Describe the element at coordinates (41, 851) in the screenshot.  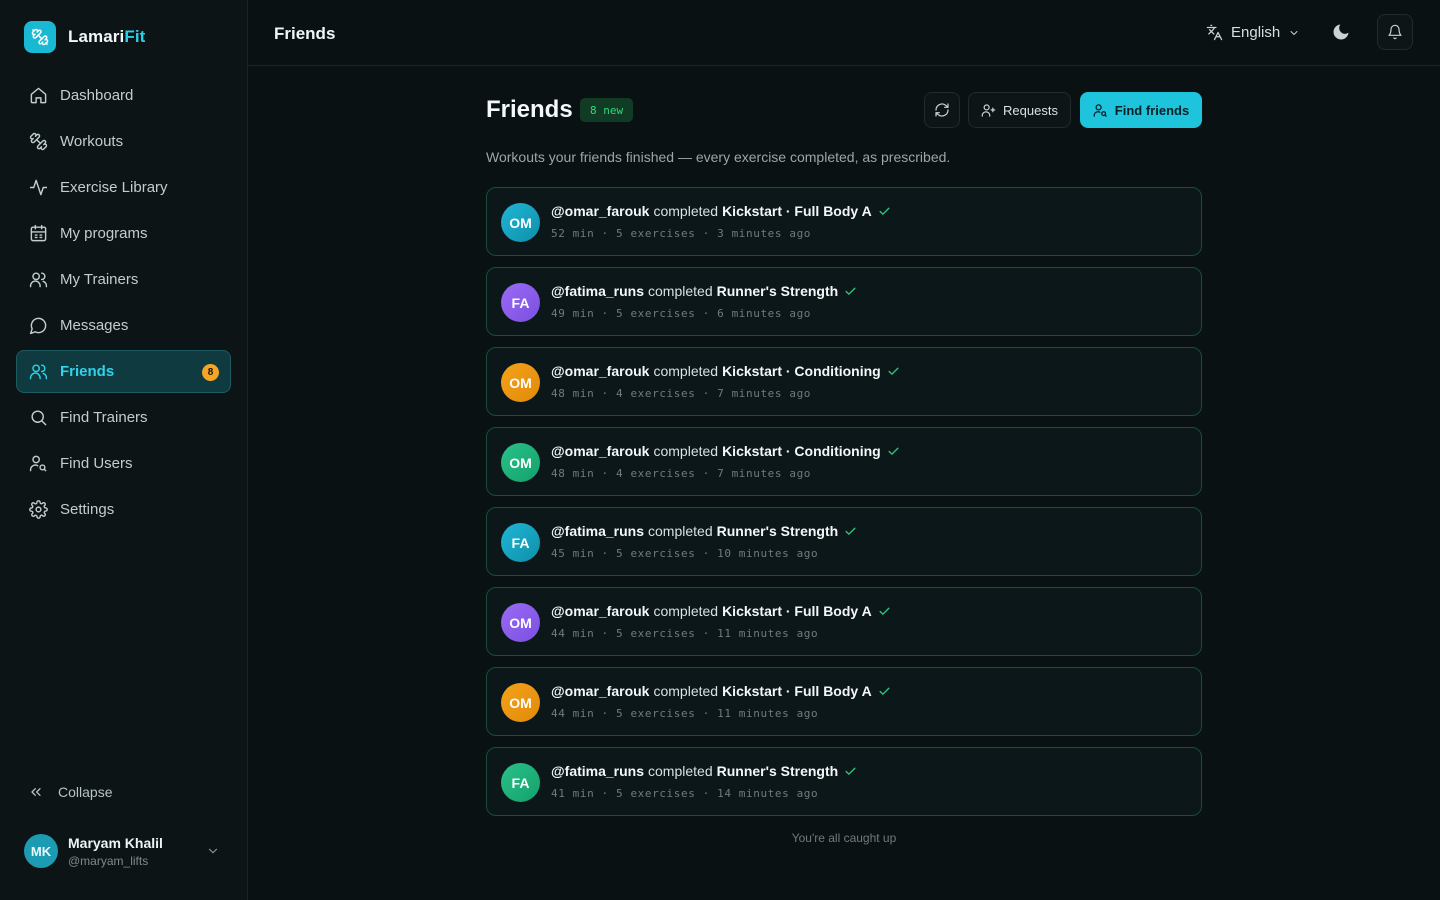
I see `avatar: MK` at that location.